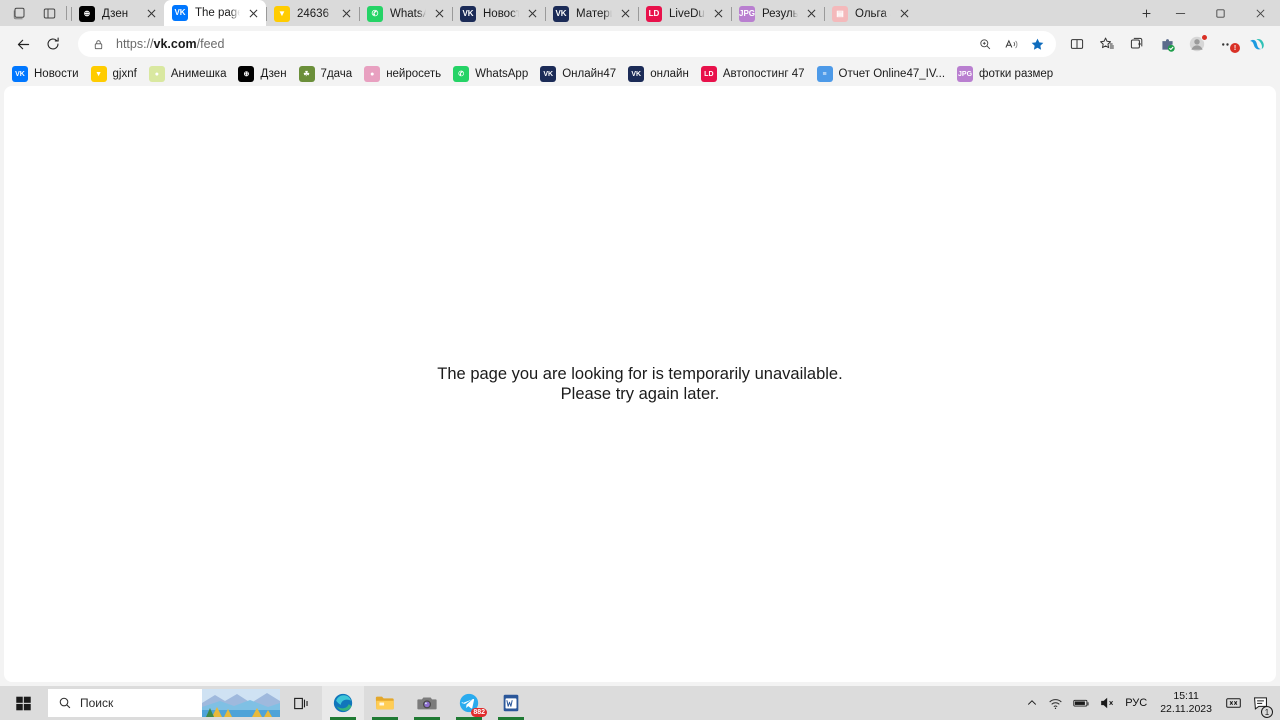  I want to click on address-bar-actions, so click(1011, 44).